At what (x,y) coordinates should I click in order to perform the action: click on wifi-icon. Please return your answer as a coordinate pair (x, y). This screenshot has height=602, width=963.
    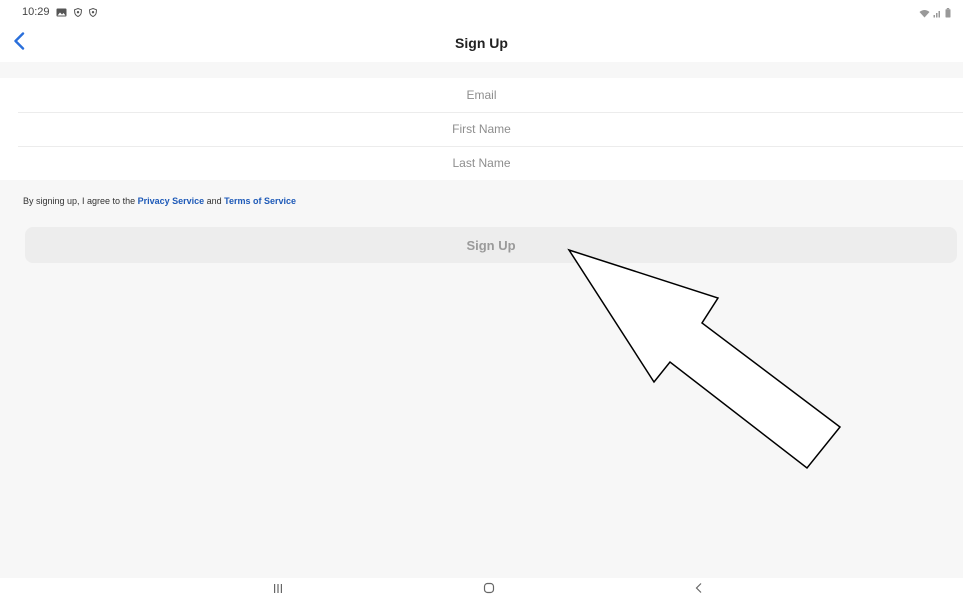
    Looking at the image, I should click on (924, 14).